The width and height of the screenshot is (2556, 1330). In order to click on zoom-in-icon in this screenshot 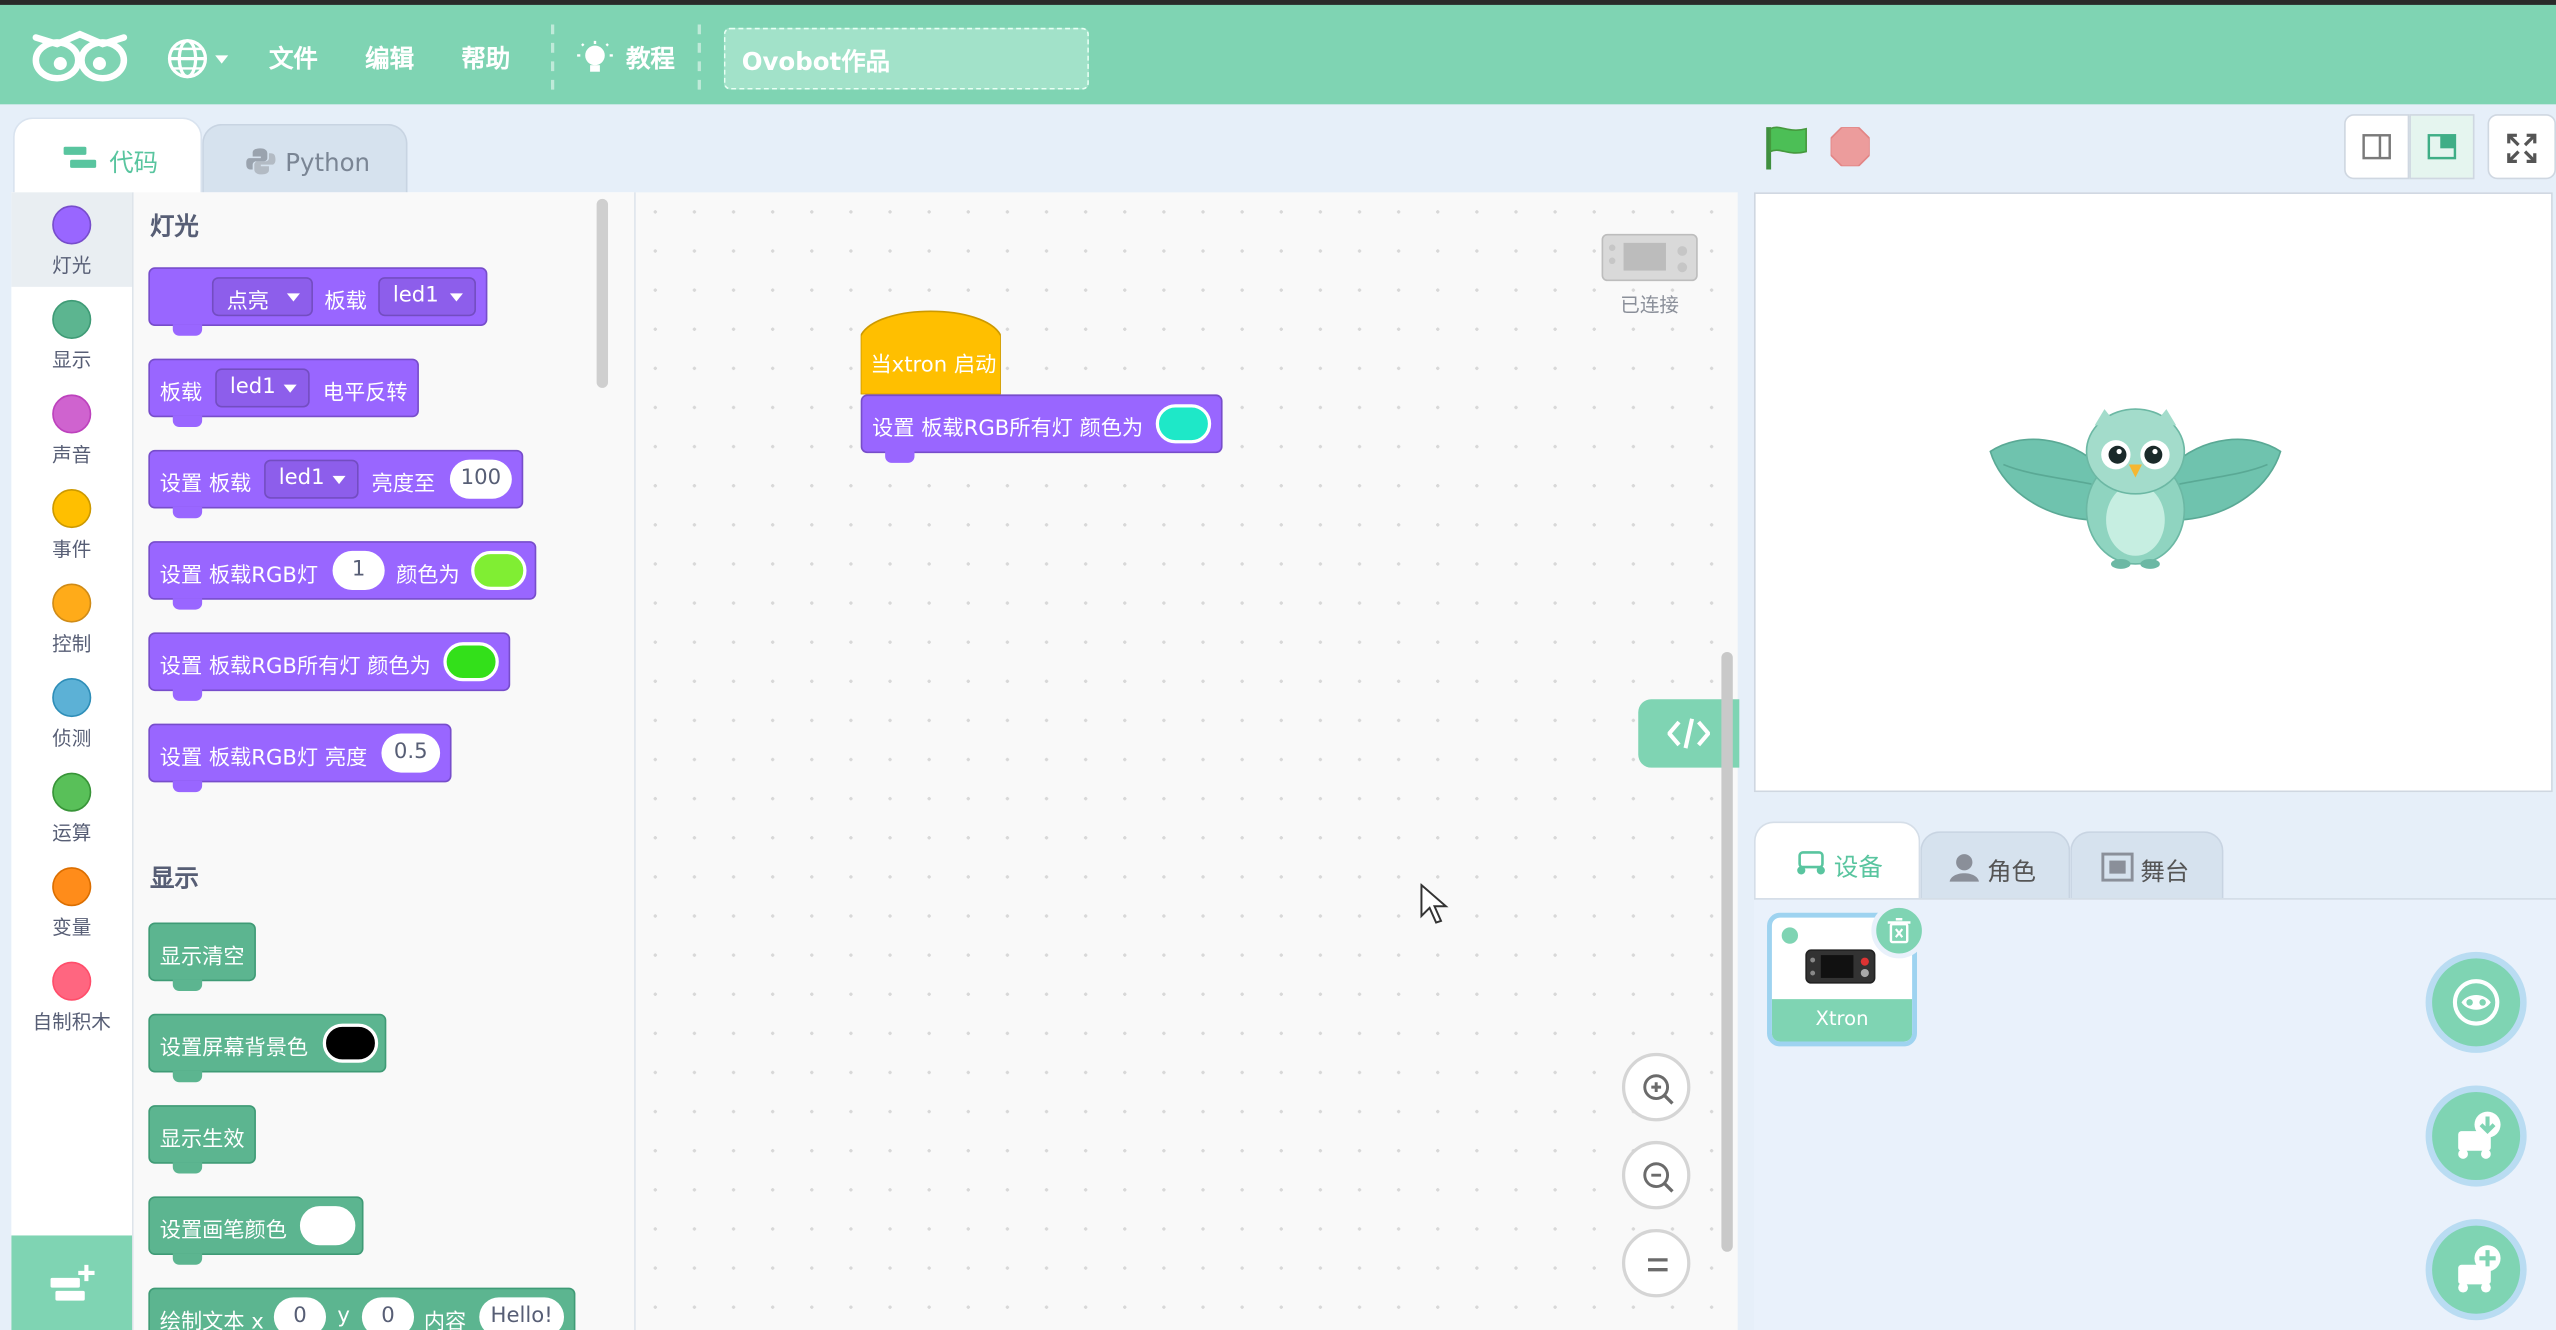, I will do `click(1658, 1089)`.